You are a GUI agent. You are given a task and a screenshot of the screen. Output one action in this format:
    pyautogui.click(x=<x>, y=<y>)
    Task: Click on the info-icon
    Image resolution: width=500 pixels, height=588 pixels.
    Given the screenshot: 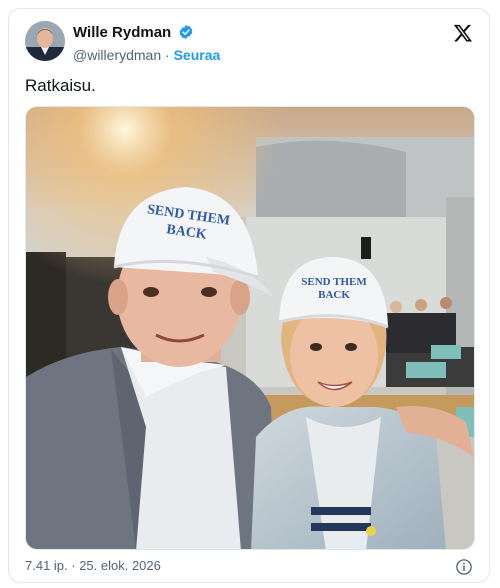 What is the action you would take?
    pyautogui.click(x=464, y=567)
    